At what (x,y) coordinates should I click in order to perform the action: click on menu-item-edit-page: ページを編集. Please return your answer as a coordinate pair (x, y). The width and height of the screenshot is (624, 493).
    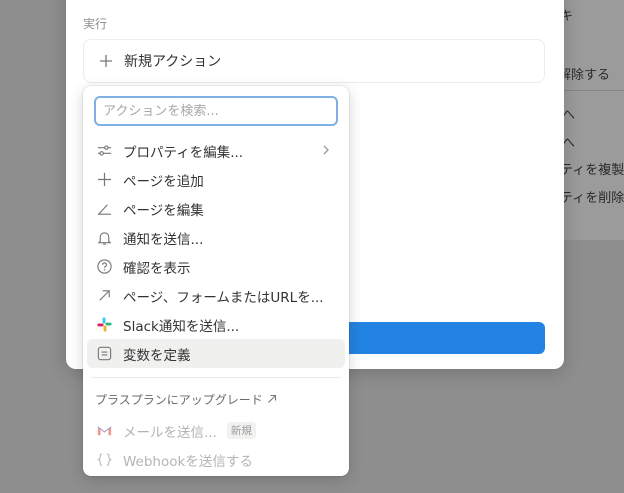
    Looking at the image, I should click on (216, 208).